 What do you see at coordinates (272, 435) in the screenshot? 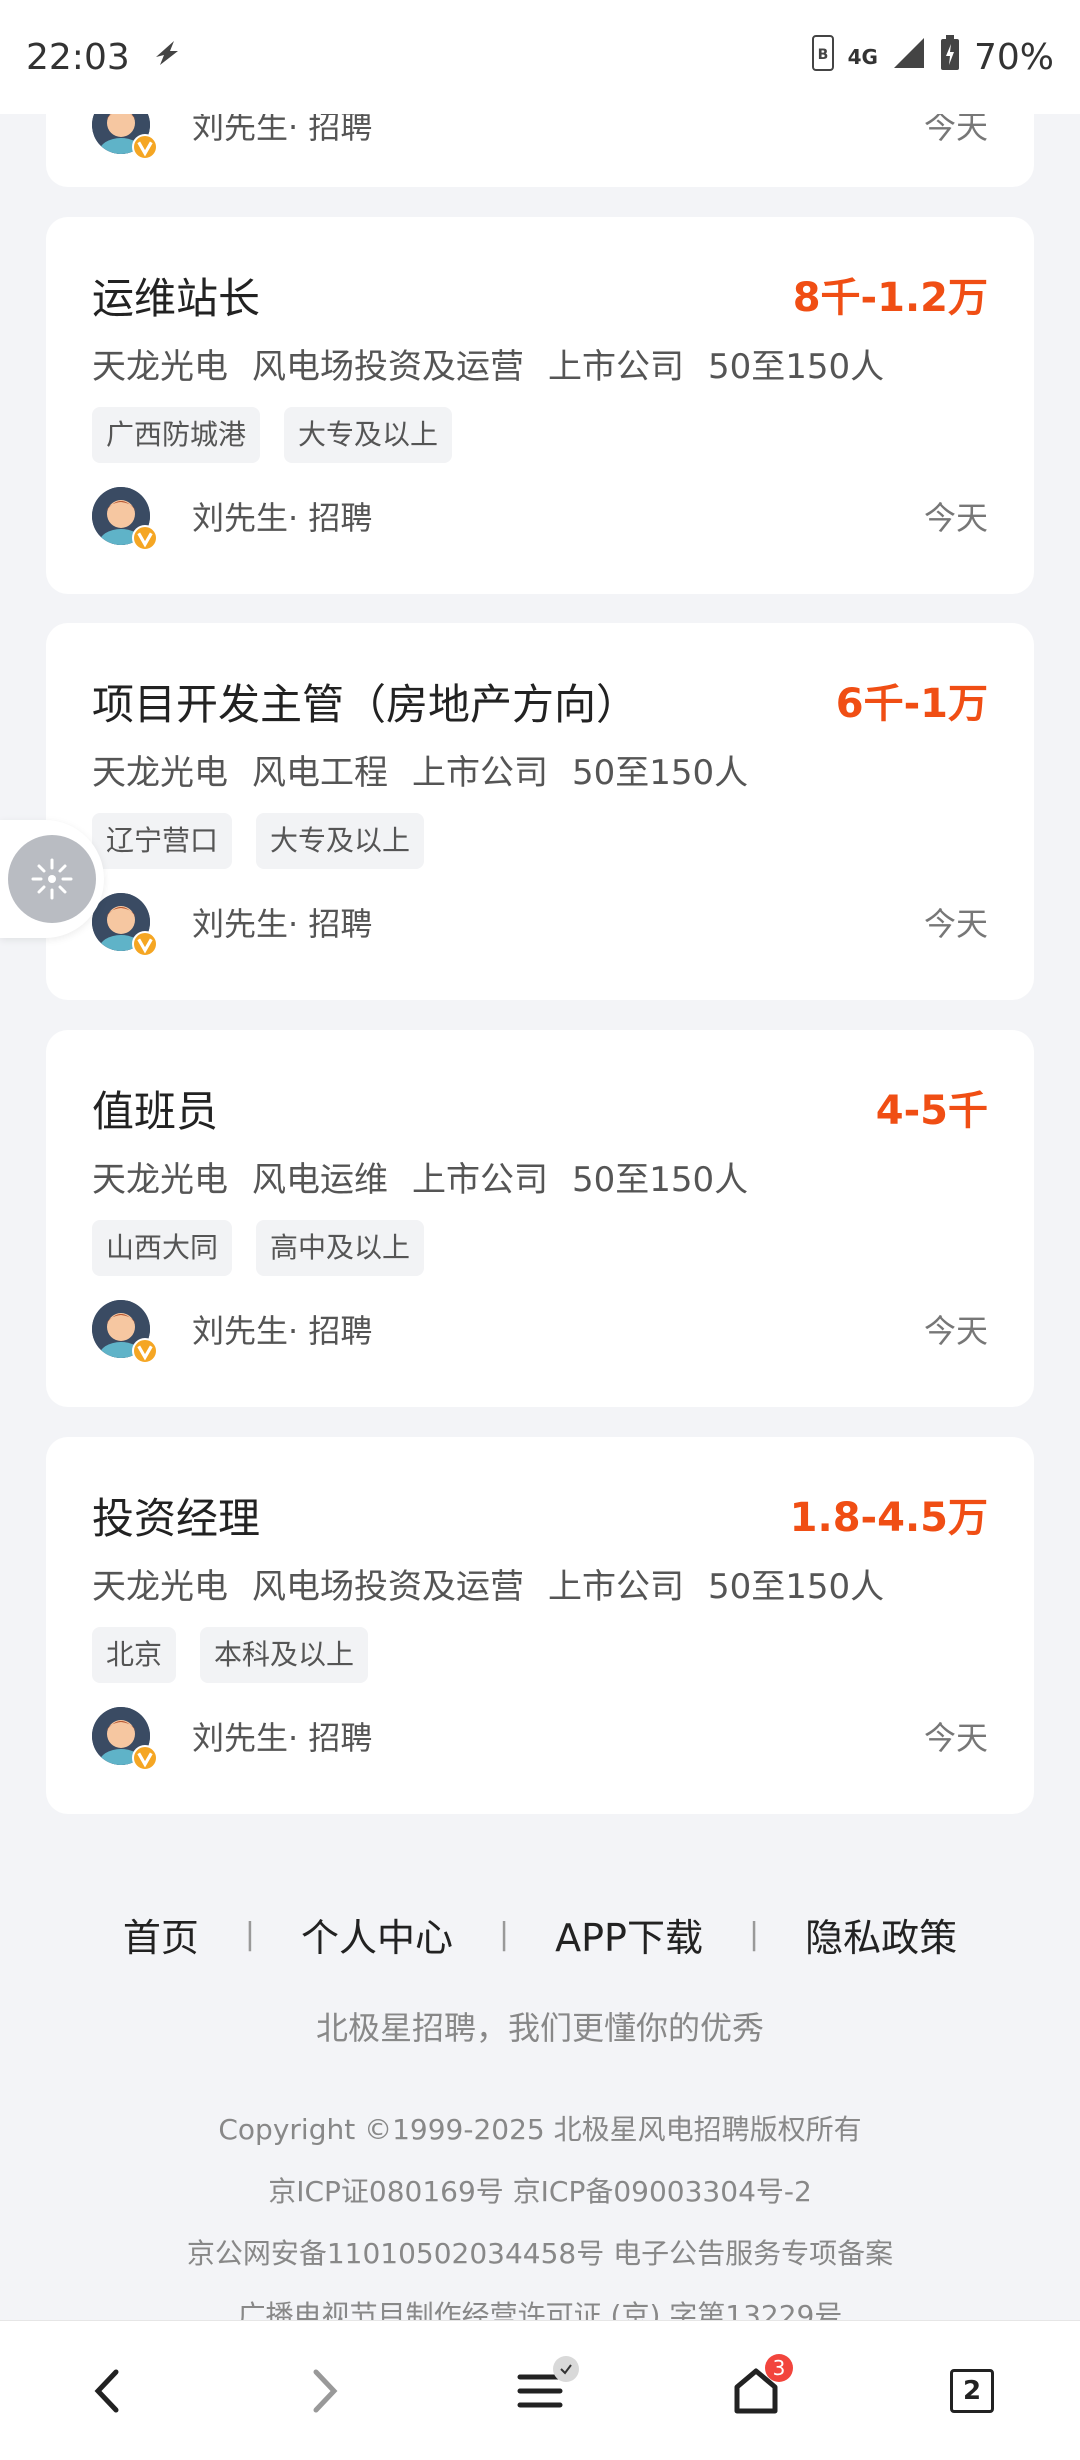
I see `job-tags: 广西防城港 大专及以上` at bounding box center [272, 435].